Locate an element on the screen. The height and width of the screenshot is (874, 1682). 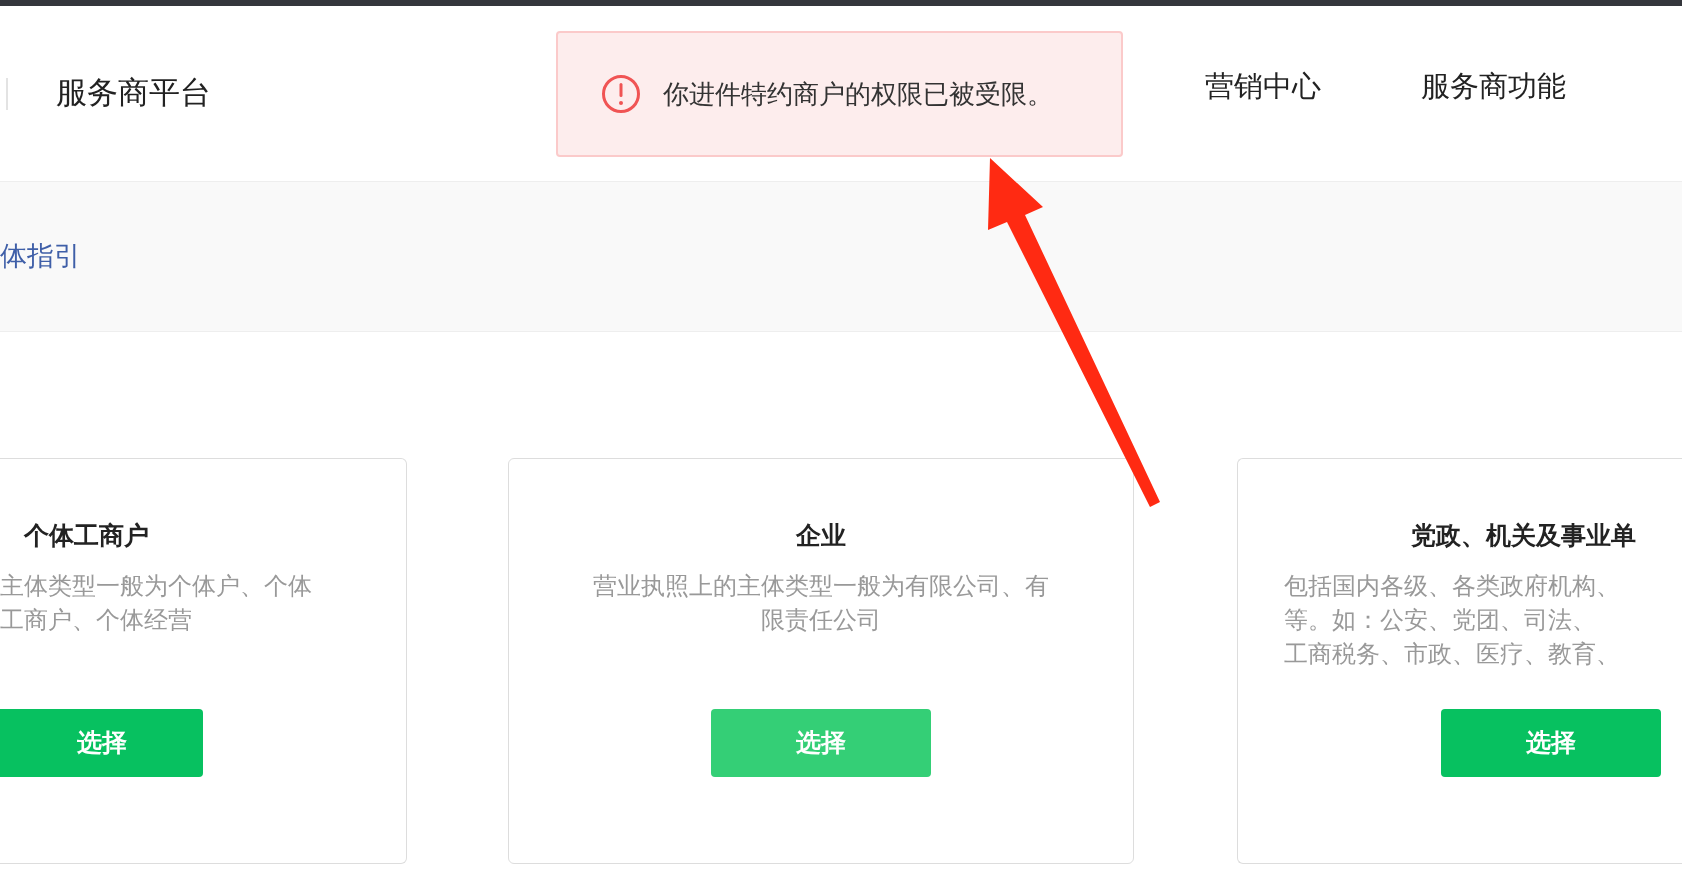
card-description: 工商户、个体经营 is located at coordinates (96, 619).